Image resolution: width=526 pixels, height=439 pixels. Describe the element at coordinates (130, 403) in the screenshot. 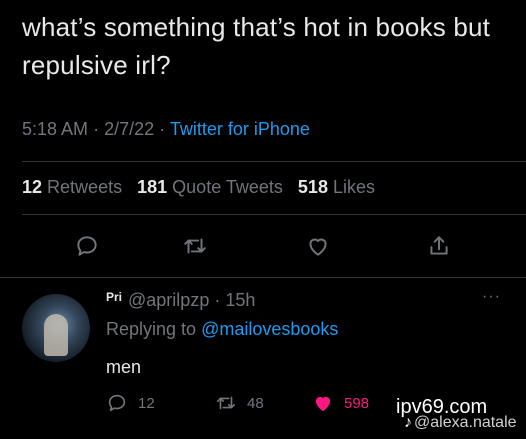

I see `reply-reply-button: 12` at that location.